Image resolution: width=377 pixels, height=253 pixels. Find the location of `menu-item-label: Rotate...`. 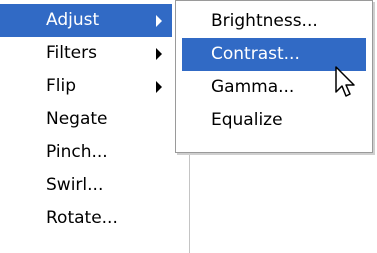

menu-item-label: Rotate... is located at coordinates (82, 218).